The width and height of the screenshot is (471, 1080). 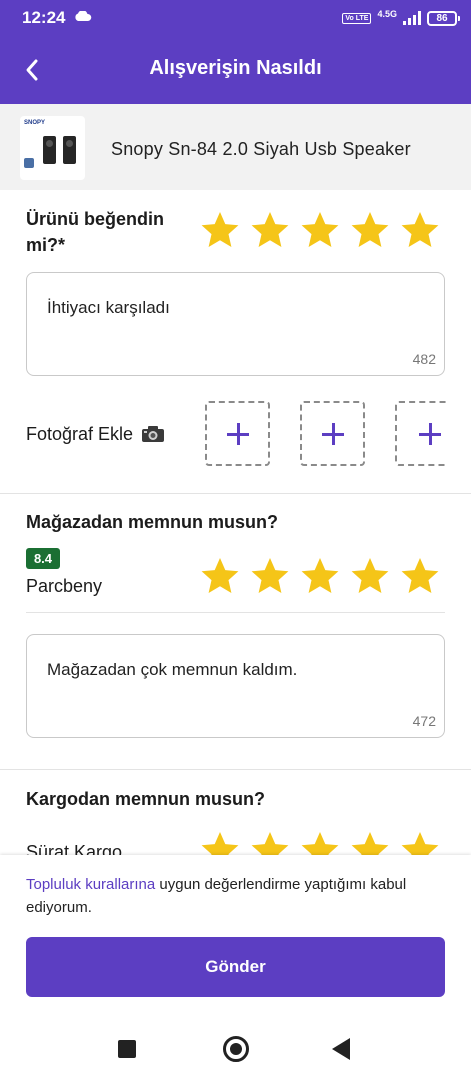 What do you see at coordinates (153, 434) in the screenshot?
I see `camera-icon` at bounding box center [153, 434].